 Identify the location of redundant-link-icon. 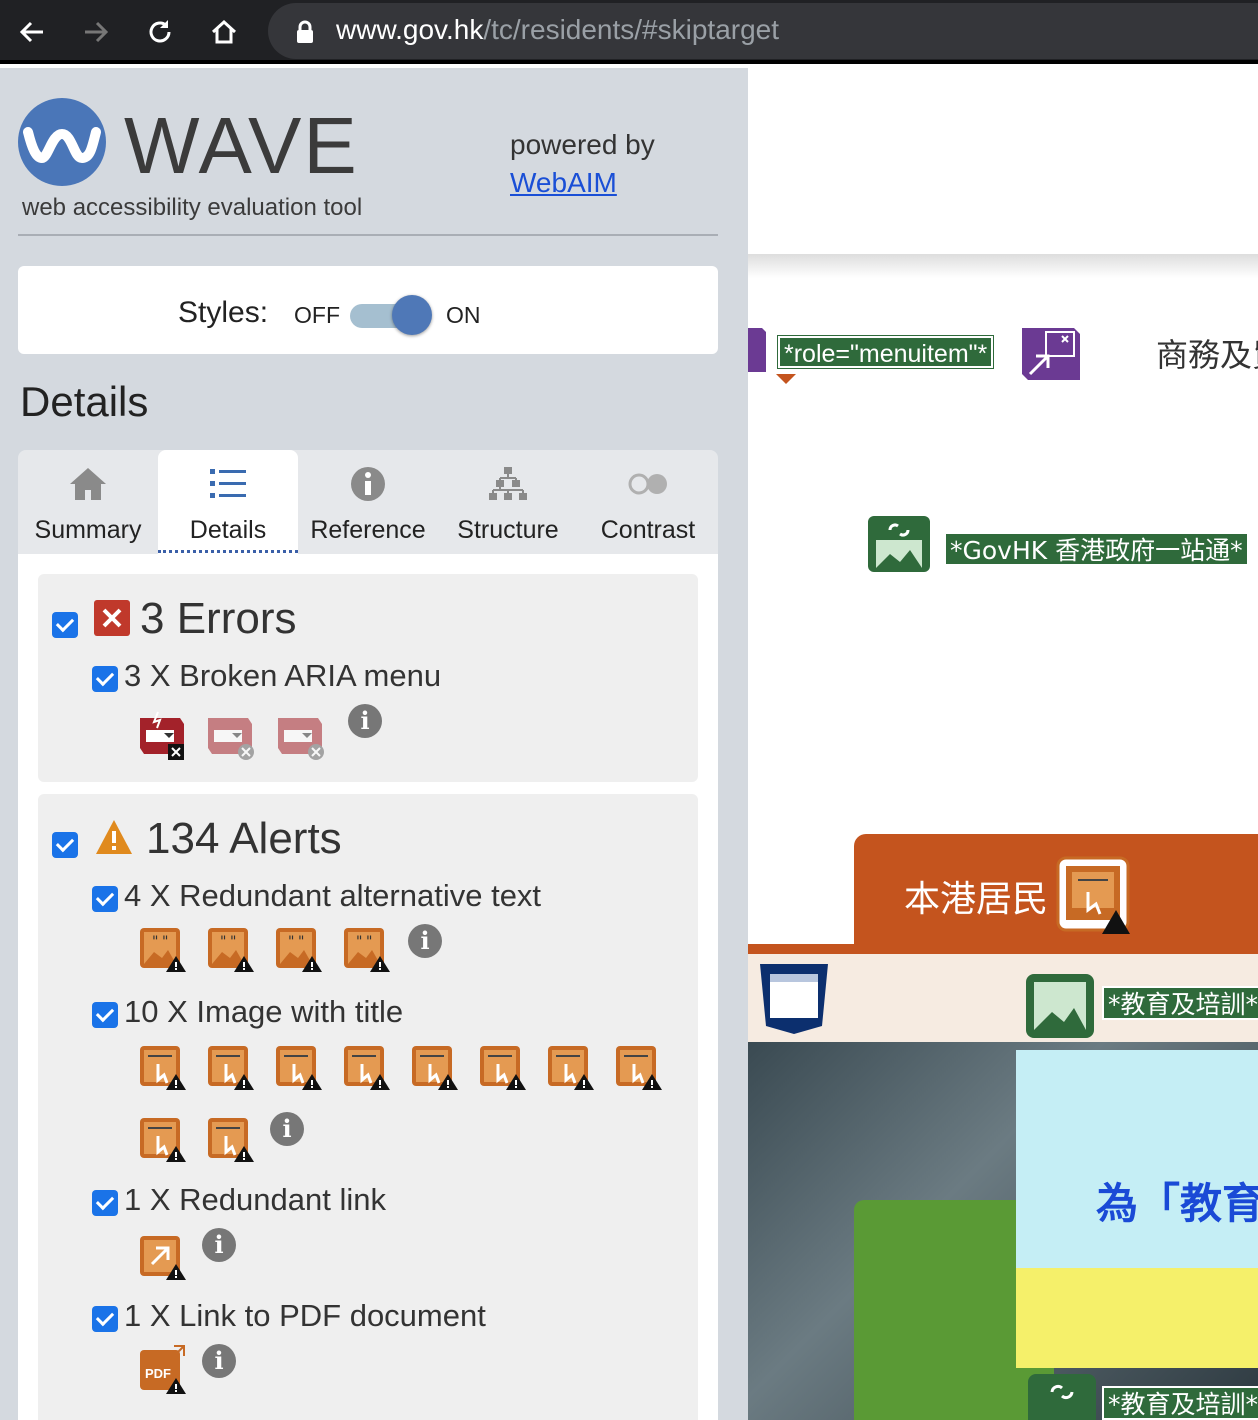
(162, 1256).